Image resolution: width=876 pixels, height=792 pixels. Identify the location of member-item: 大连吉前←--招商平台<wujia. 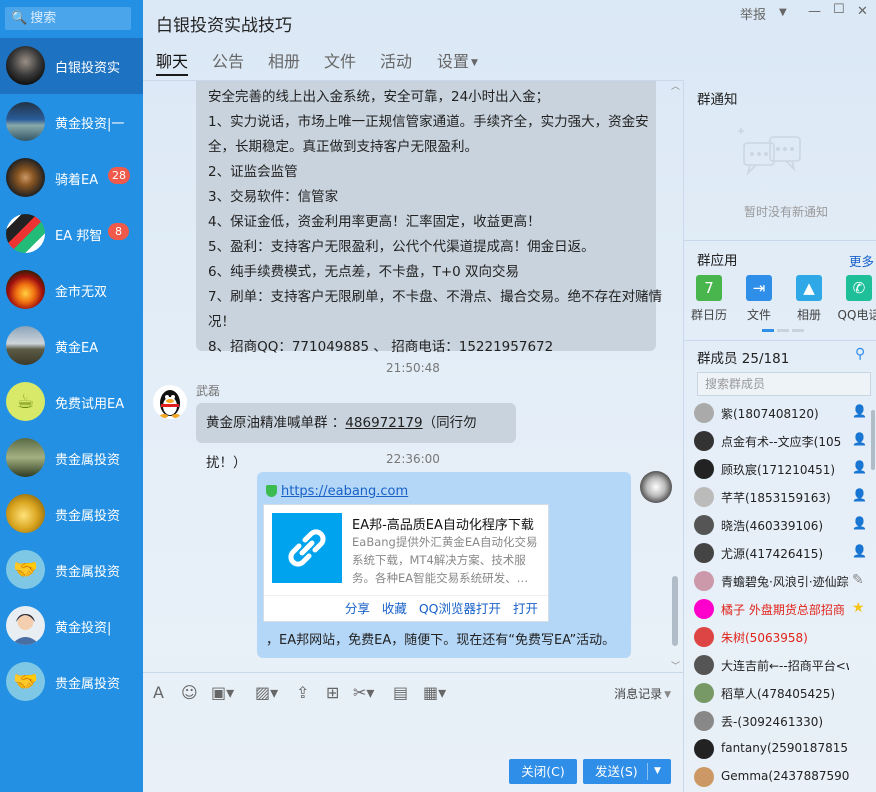
(784, 665).